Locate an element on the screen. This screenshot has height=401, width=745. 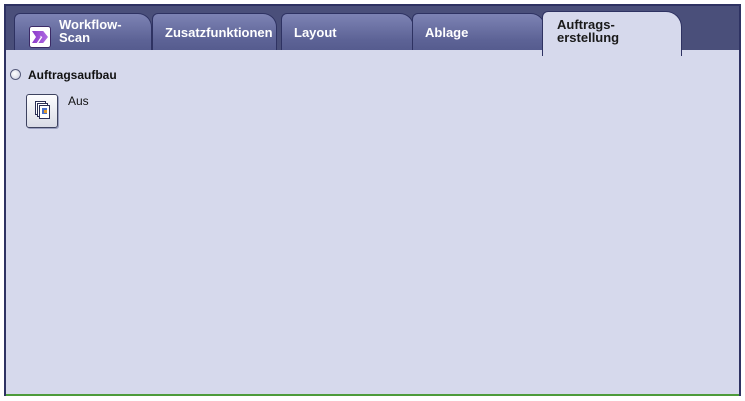
build-job-document-icon is located at coordinates (43, 111).